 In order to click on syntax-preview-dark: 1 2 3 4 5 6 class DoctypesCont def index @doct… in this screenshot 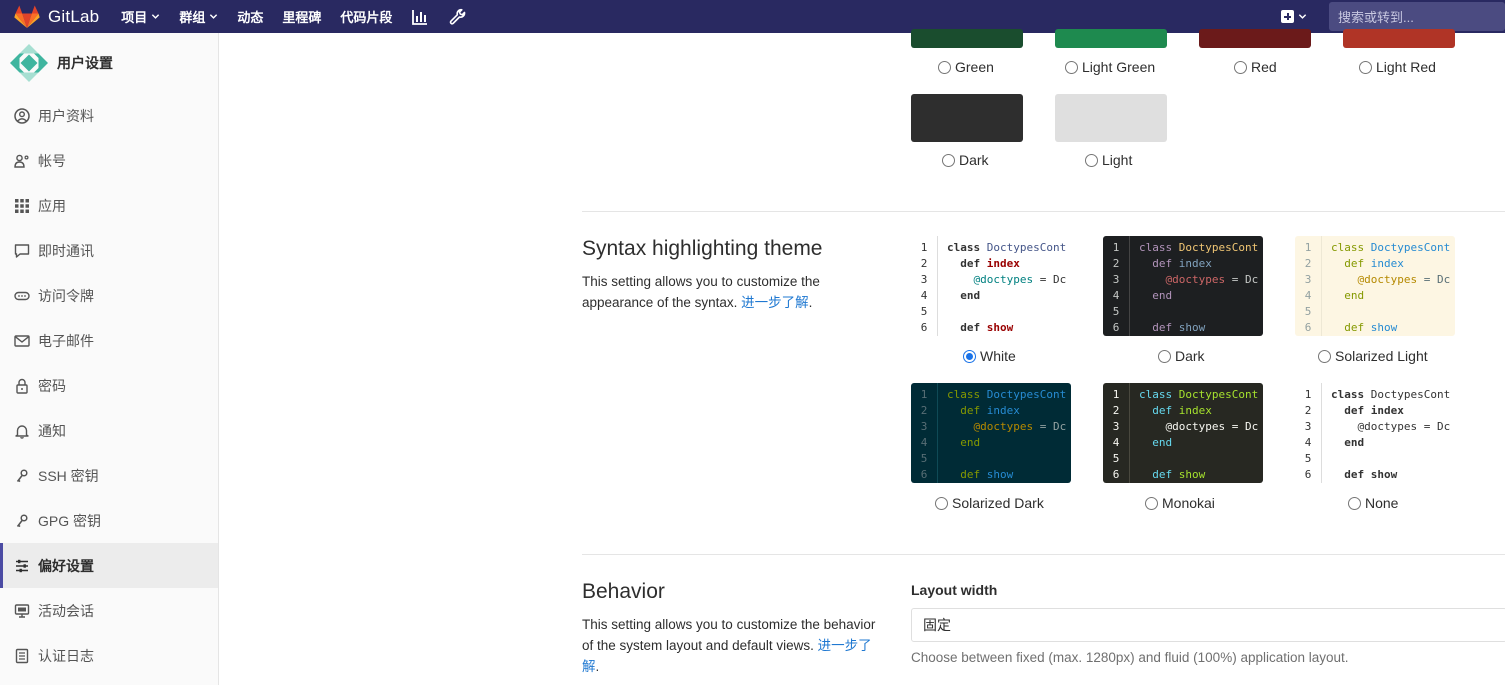, I will do `click(1183, 286)`.